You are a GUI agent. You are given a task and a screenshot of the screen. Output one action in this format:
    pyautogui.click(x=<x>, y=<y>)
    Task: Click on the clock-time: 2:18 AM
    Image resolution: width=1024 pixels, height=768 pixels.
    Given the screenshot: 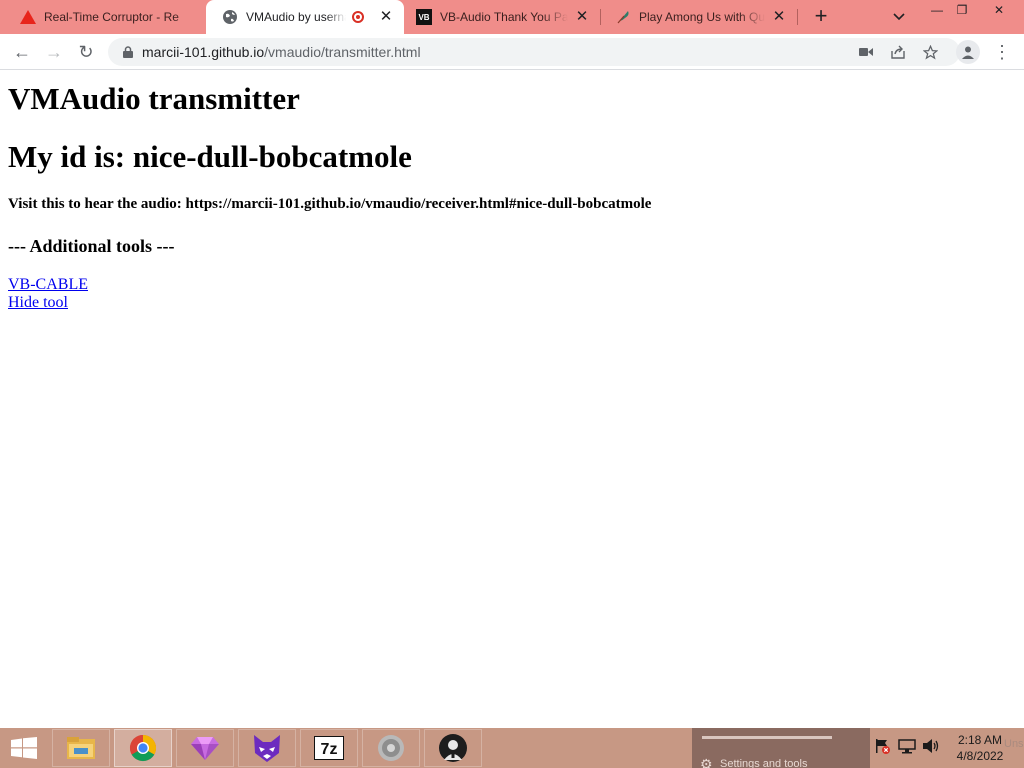 What is the action you would take?
    pyautogui.click(x=980, y=740)
    